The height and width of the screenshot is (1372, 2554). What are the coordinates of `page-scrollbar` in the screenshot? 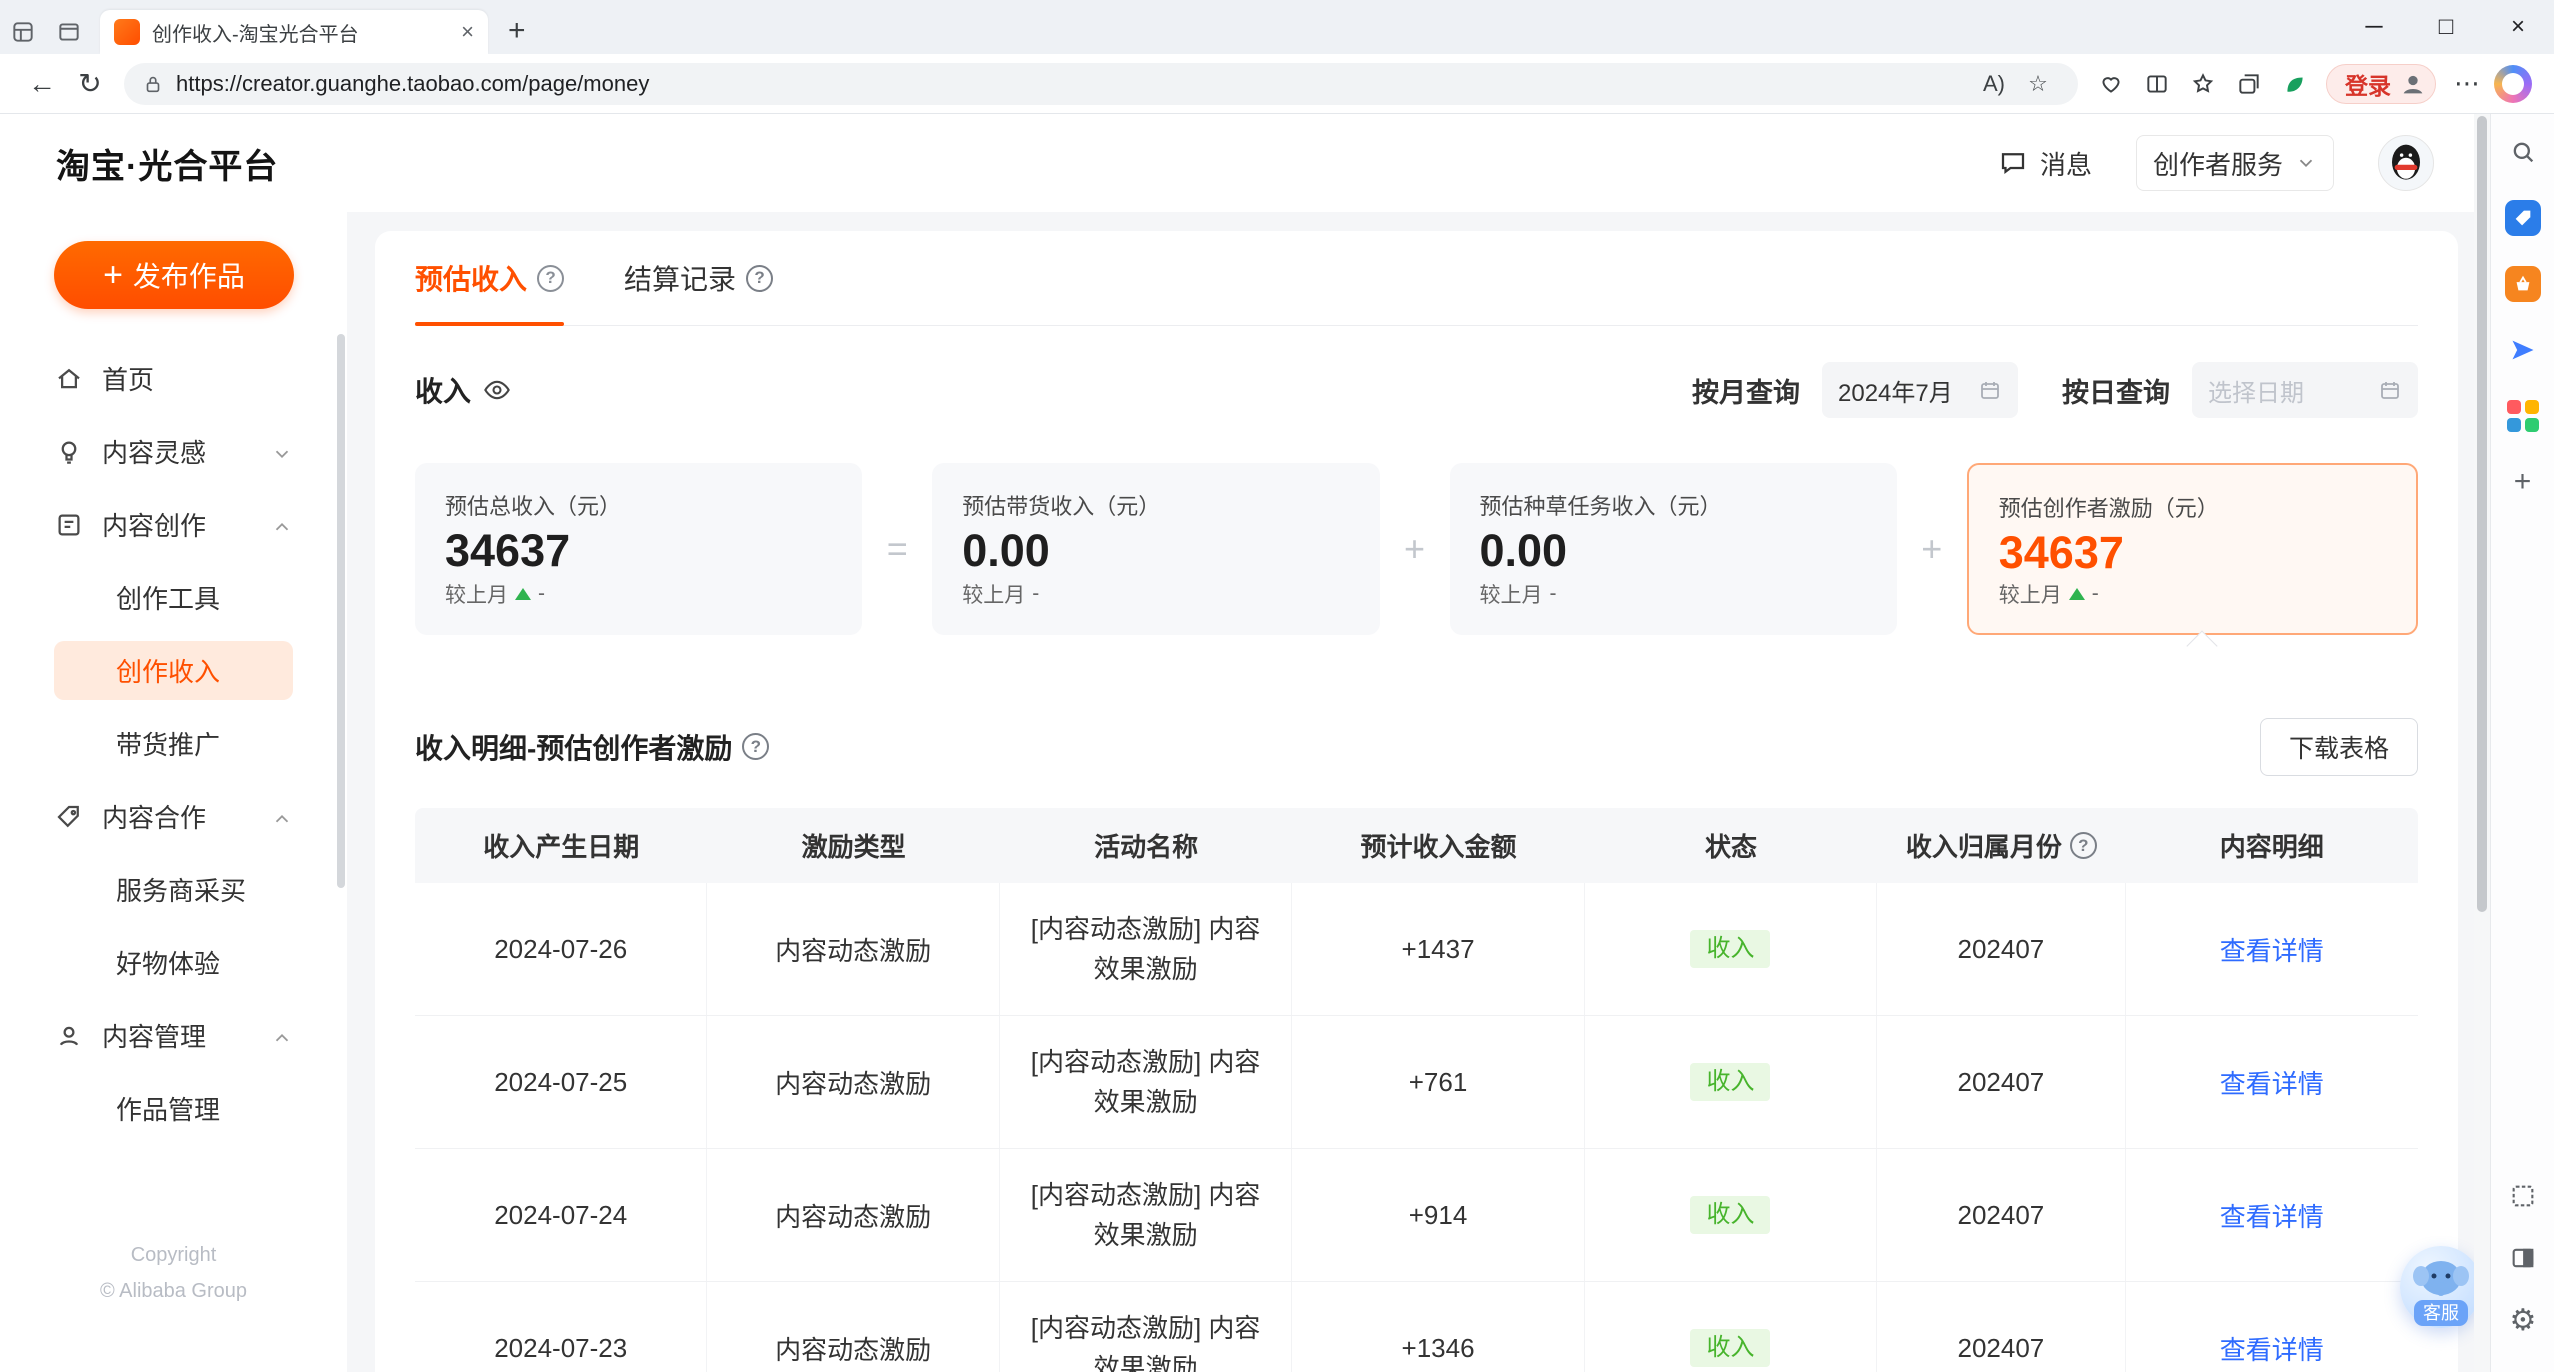 It's located at (2482, 743).